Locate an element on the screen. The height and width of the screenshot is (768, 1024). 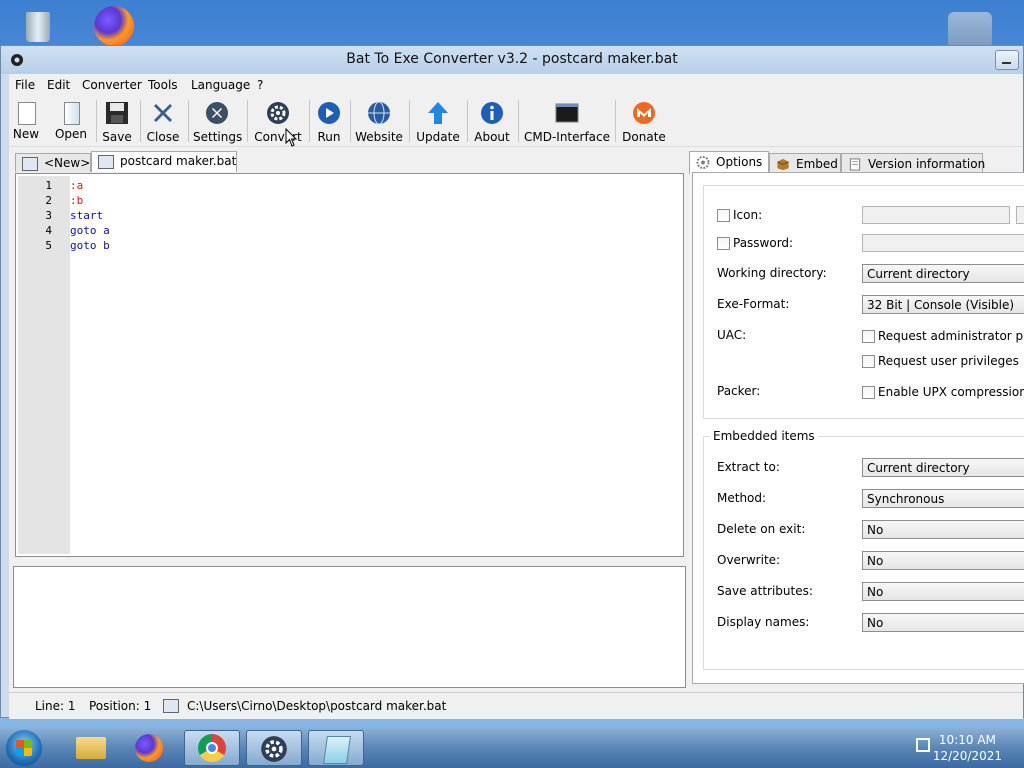
line-number: 2 is located at coordinates (48, 200).